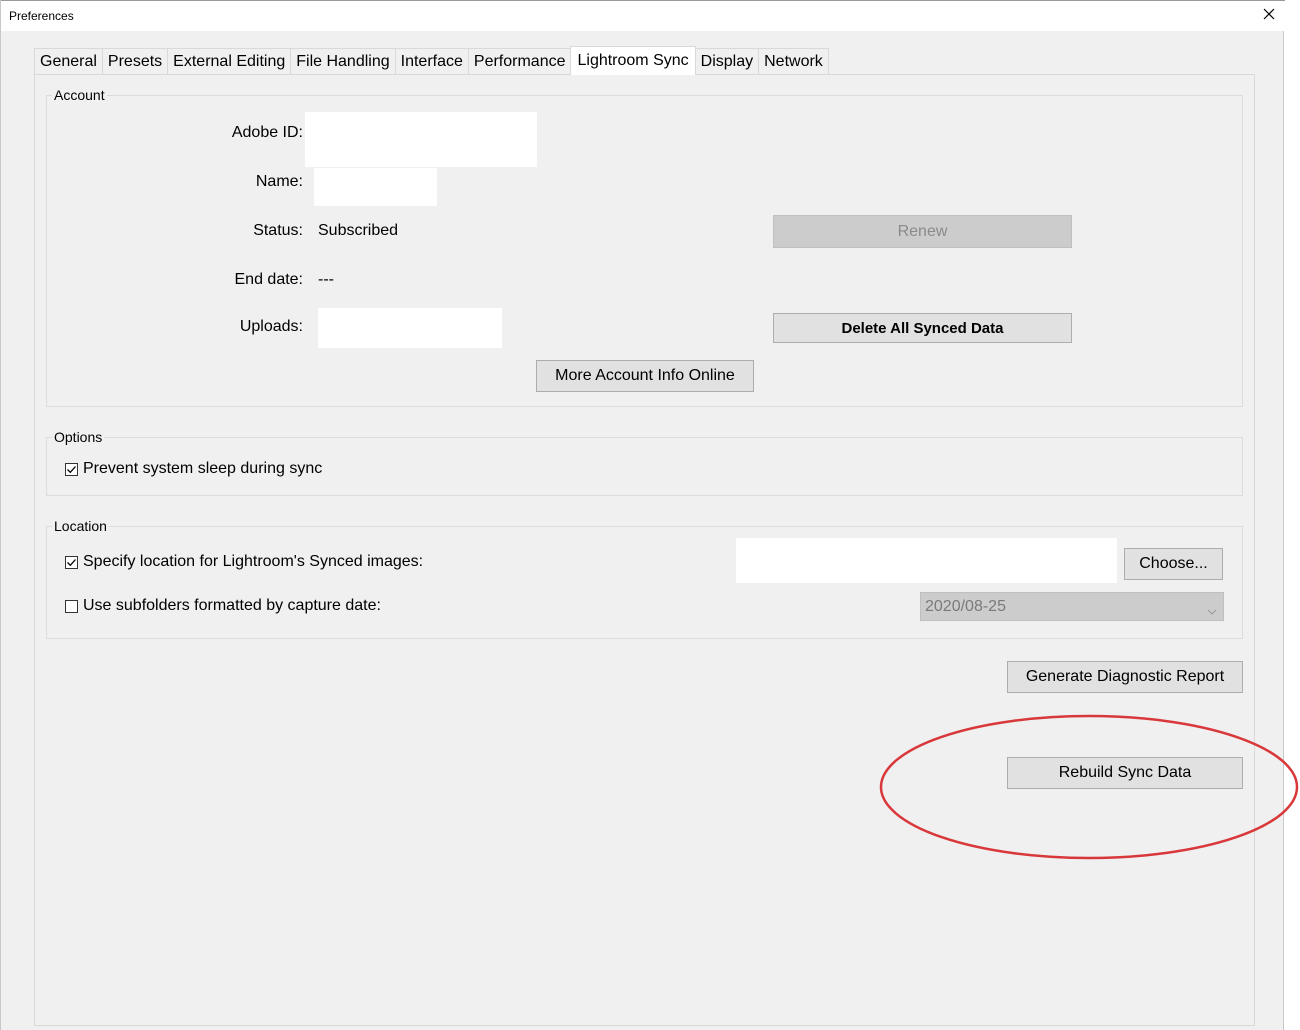 This screenshot has height=1030, width=1300. I want to click on tab-performance: Performance, so click(519, 61).